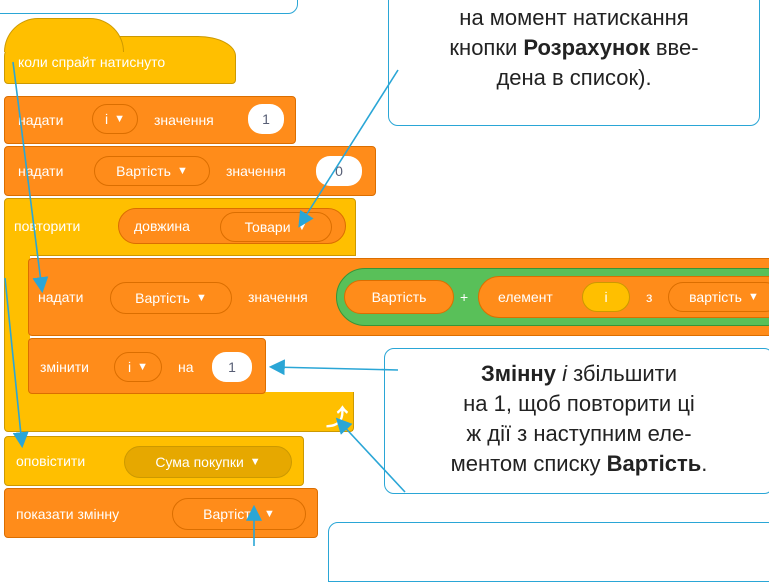  Describe the element at coordinates (278, 297) in the screenshot. I see `inner-value-label: значення` at that location.